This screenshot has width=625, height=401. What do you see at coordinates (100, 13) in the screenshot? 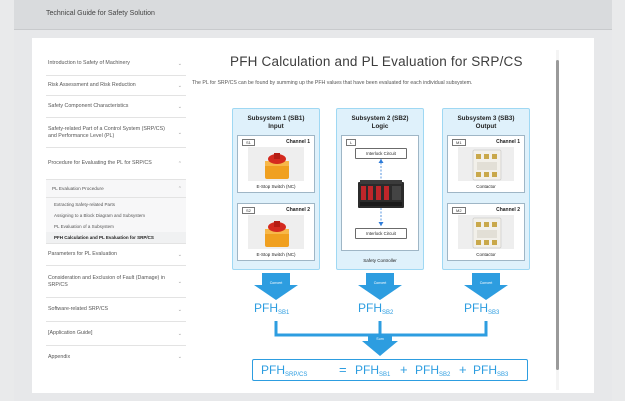
I see `header-title: Technical Guide for Safety Solution` at bounding box center [100, 13].